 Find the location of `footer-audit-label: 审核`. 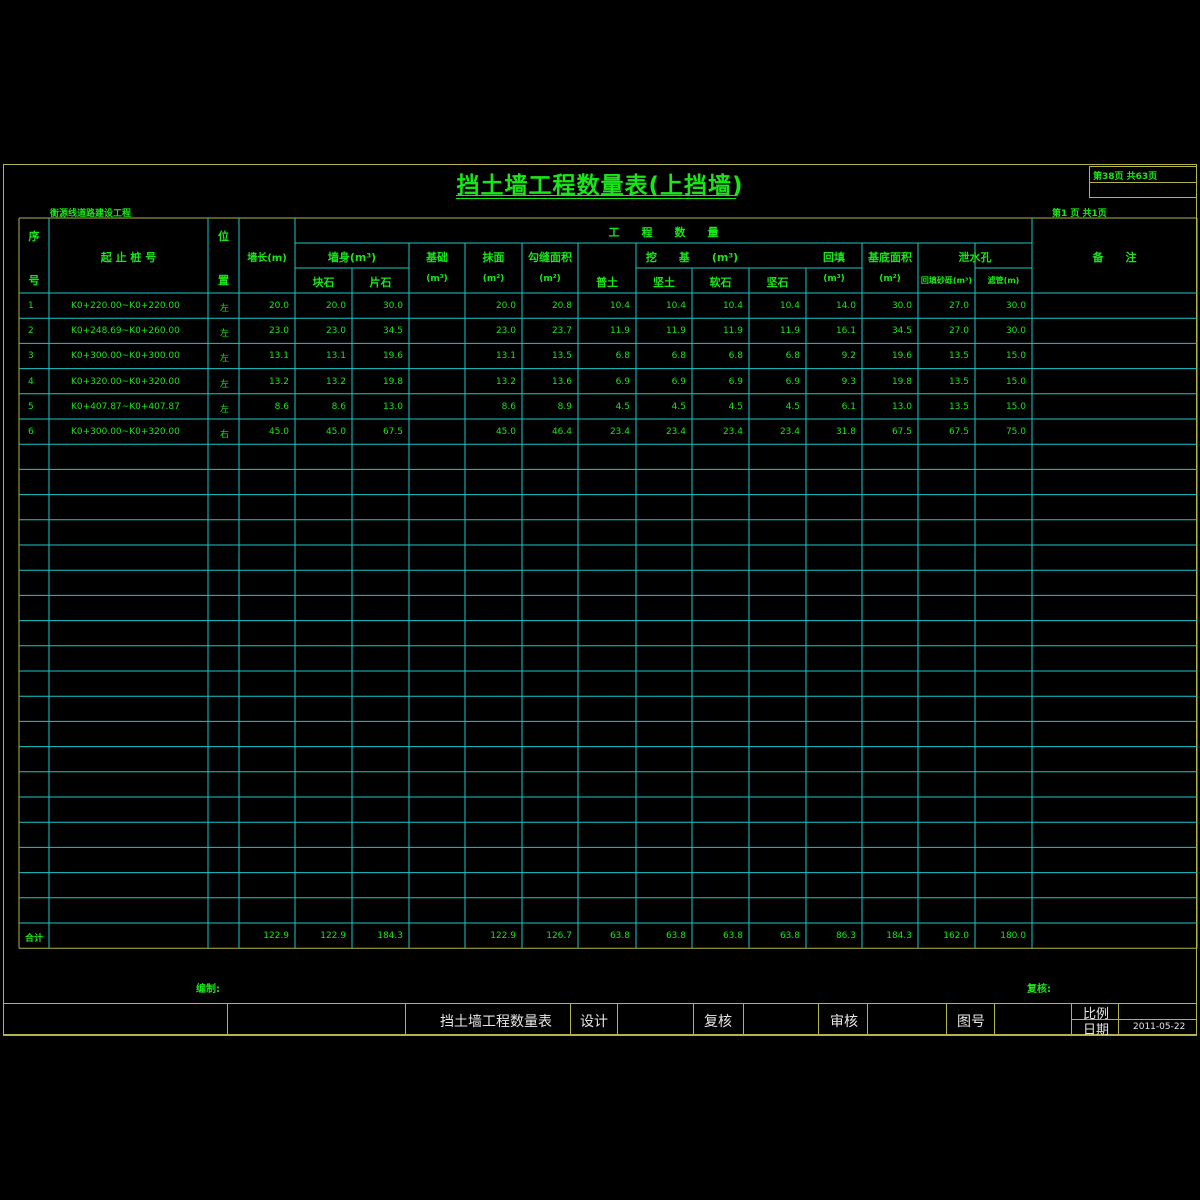

footer-audit-label: 审核 is located at coordinates (844, 1022).